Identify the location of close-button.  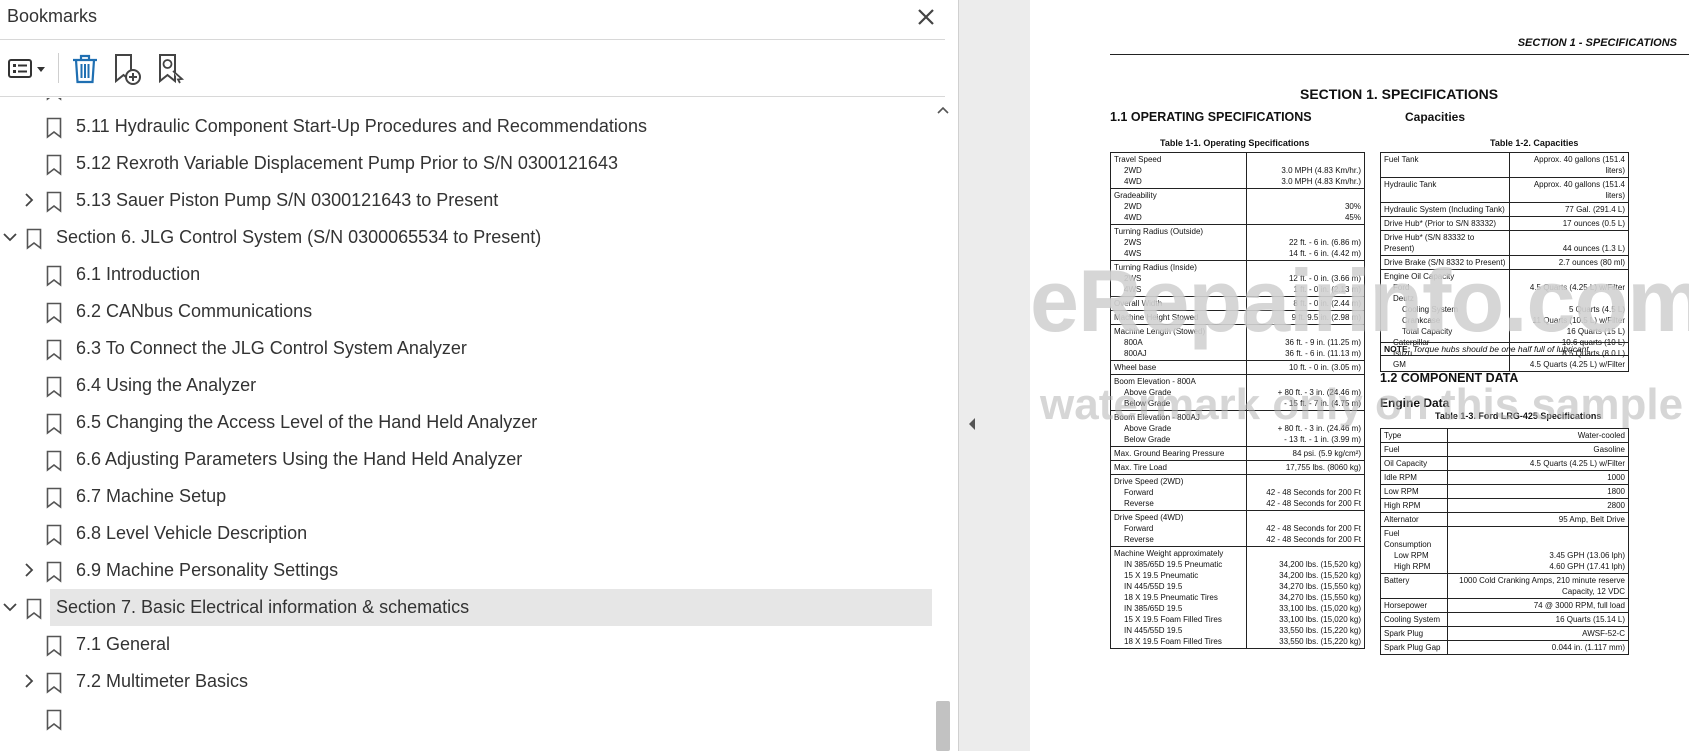
(926, 17).